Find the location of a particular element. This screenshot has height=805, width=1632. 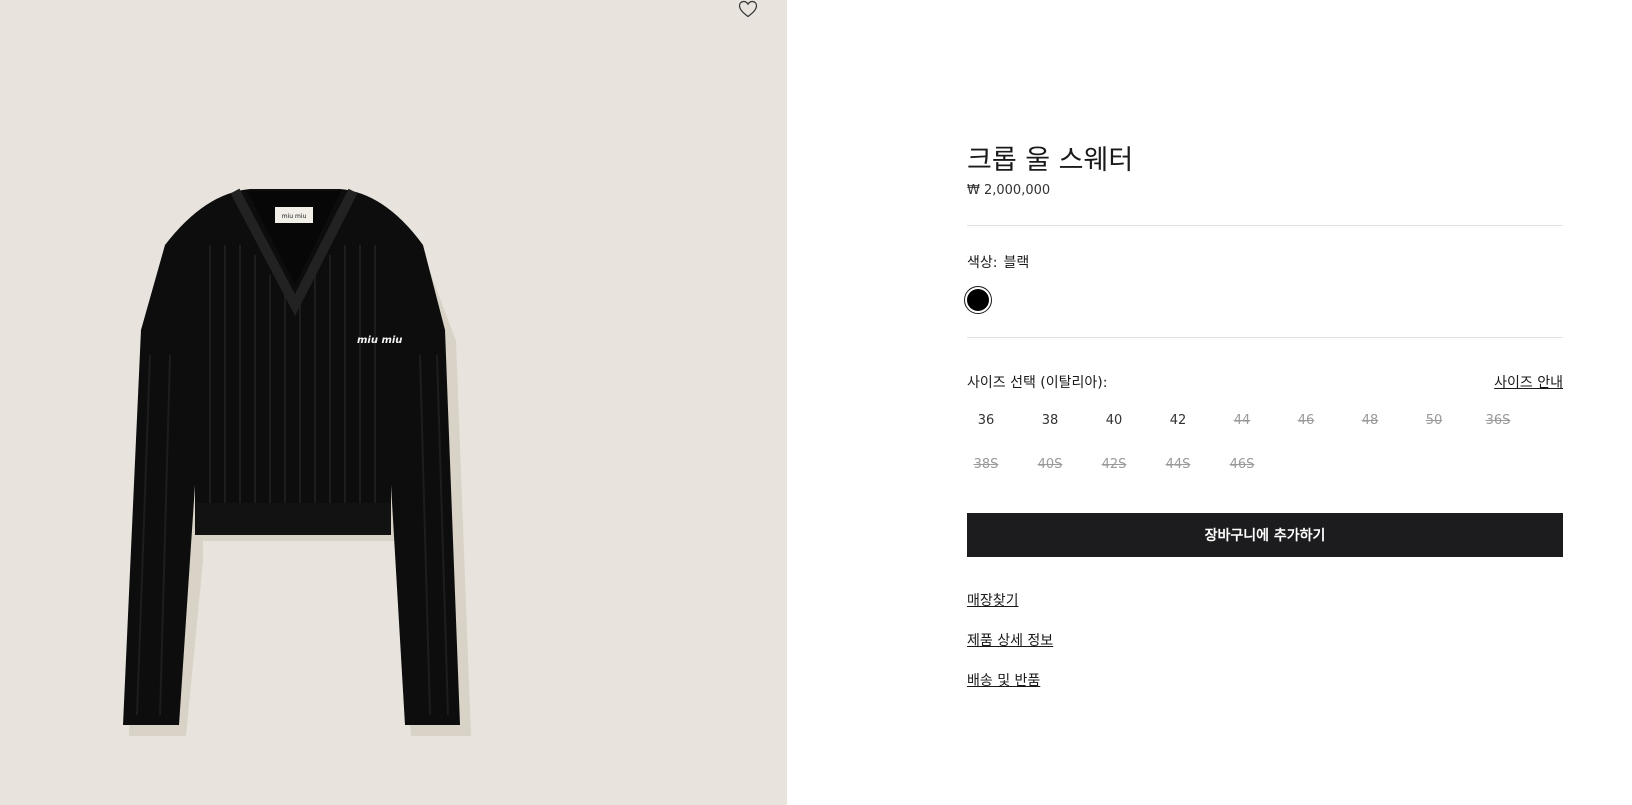

selected-color: 블랙 is located at coordinates (1016, 263).